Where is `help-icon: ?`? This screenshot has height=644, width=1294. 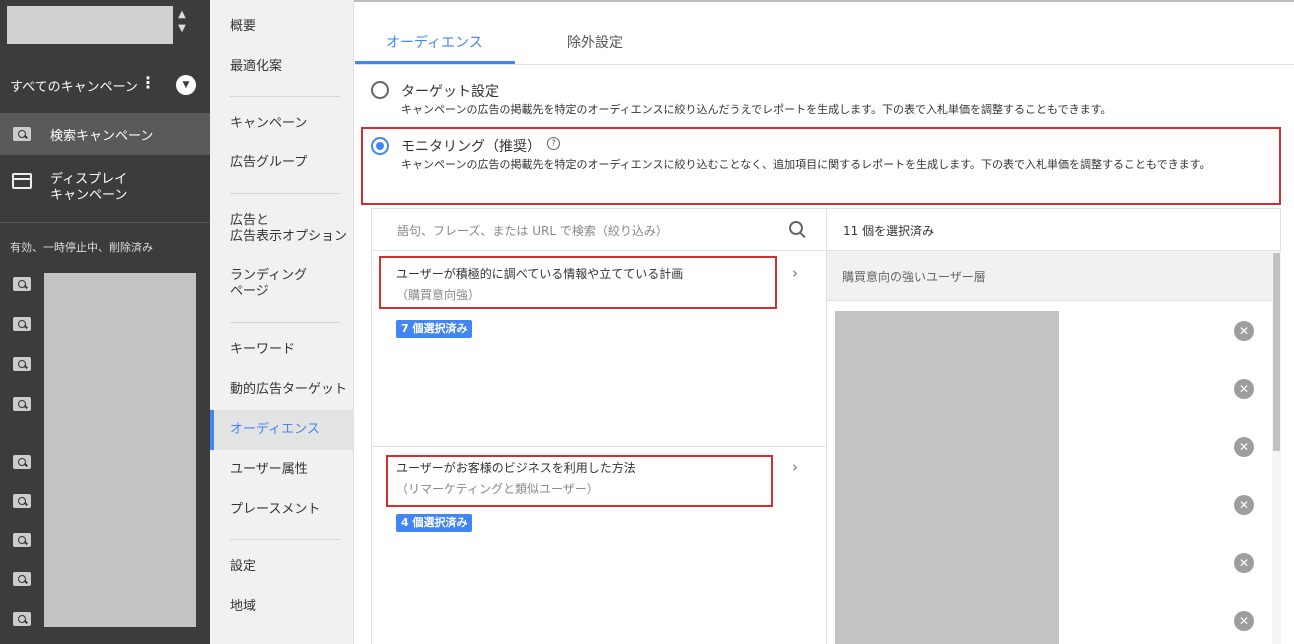
help-icon: ? is located at coordinates (553, 143).